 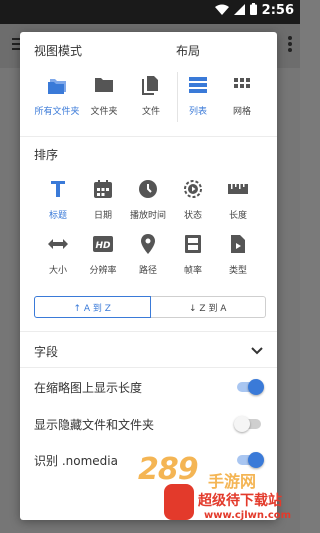 I want to click on ruler-icon, so click(x=238, y=189).